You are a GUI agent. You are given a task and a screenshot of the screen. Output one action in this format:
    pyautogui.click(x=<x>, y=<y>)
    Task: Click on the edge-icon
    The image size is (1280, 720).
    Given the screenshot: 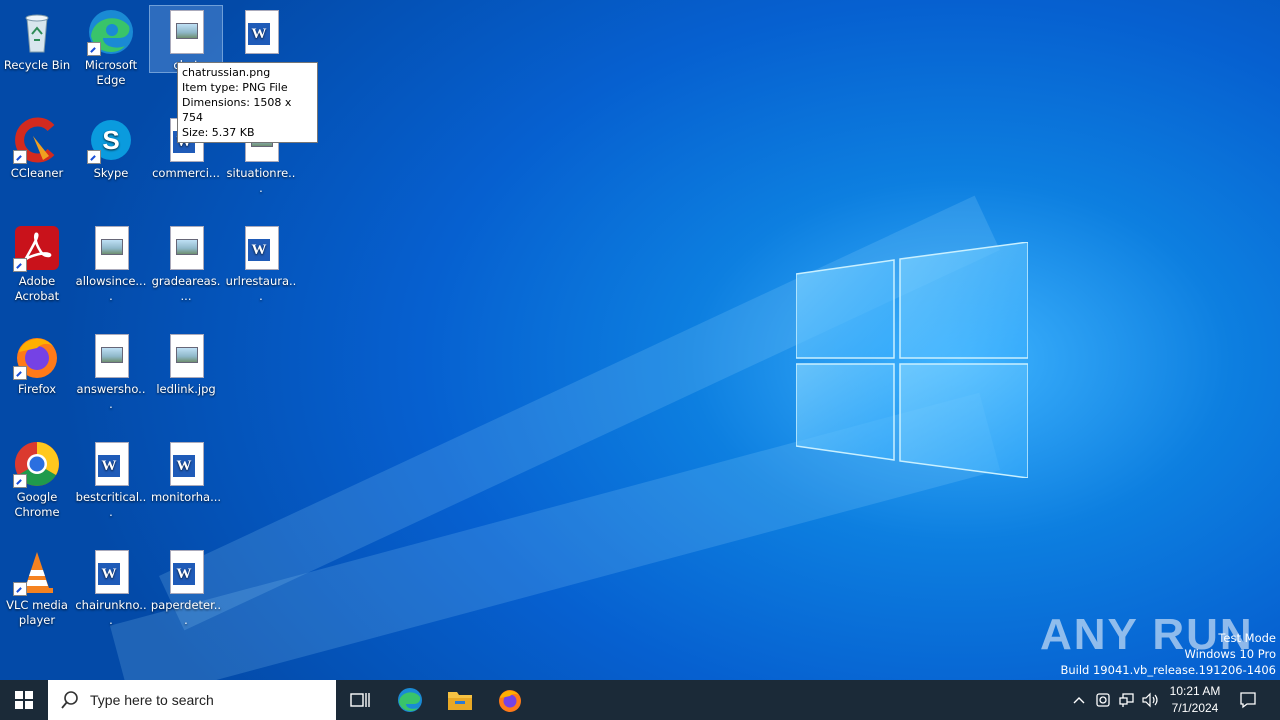 What is the action you would take?
    pyautogui.click(x=410, y=700)
    